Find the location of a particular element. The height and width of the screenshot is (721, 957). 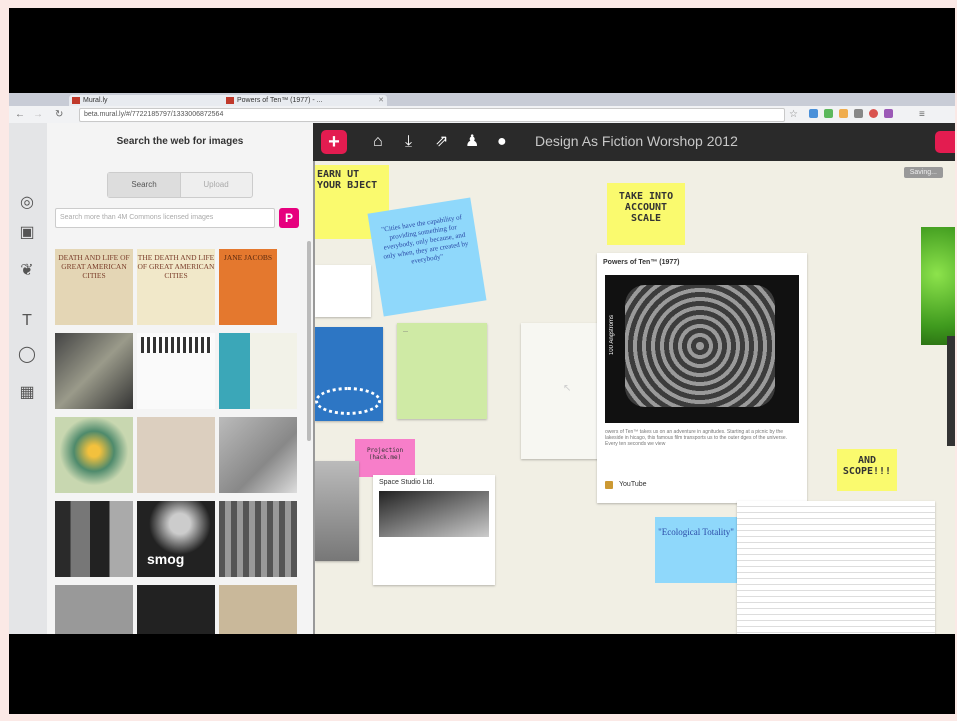

youtube-icon is located at coordinates (609, 485).